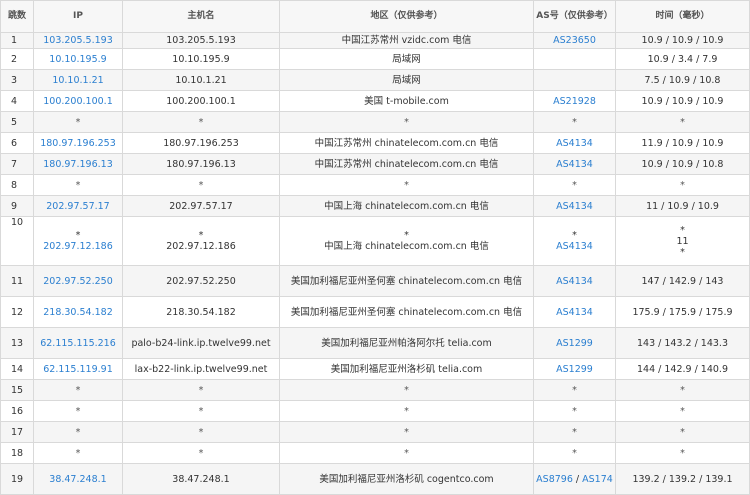 The width and height of the screenshot is (750, 495). I want to click on hostname-cell: 10.10.1.21, so click(201, 80).